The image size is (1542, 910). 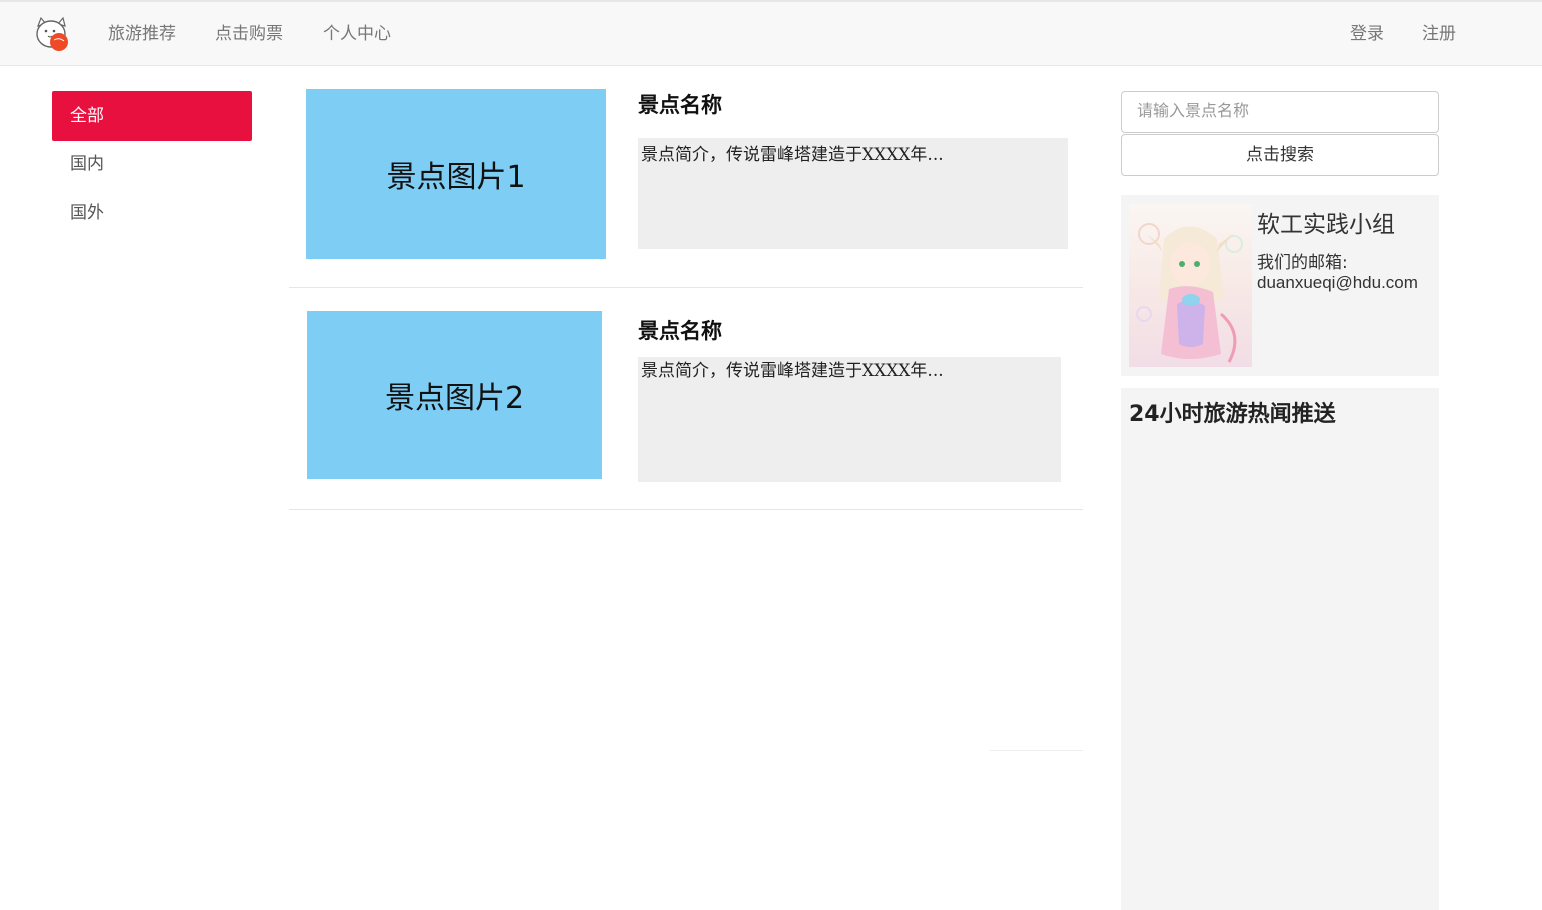 What do you see at coordinates (771, 33) in the screenshot?
I see `top-navbar: 旅游推荐 点击购票 个人中心 登录 注册` at bounding box center [771, 33].